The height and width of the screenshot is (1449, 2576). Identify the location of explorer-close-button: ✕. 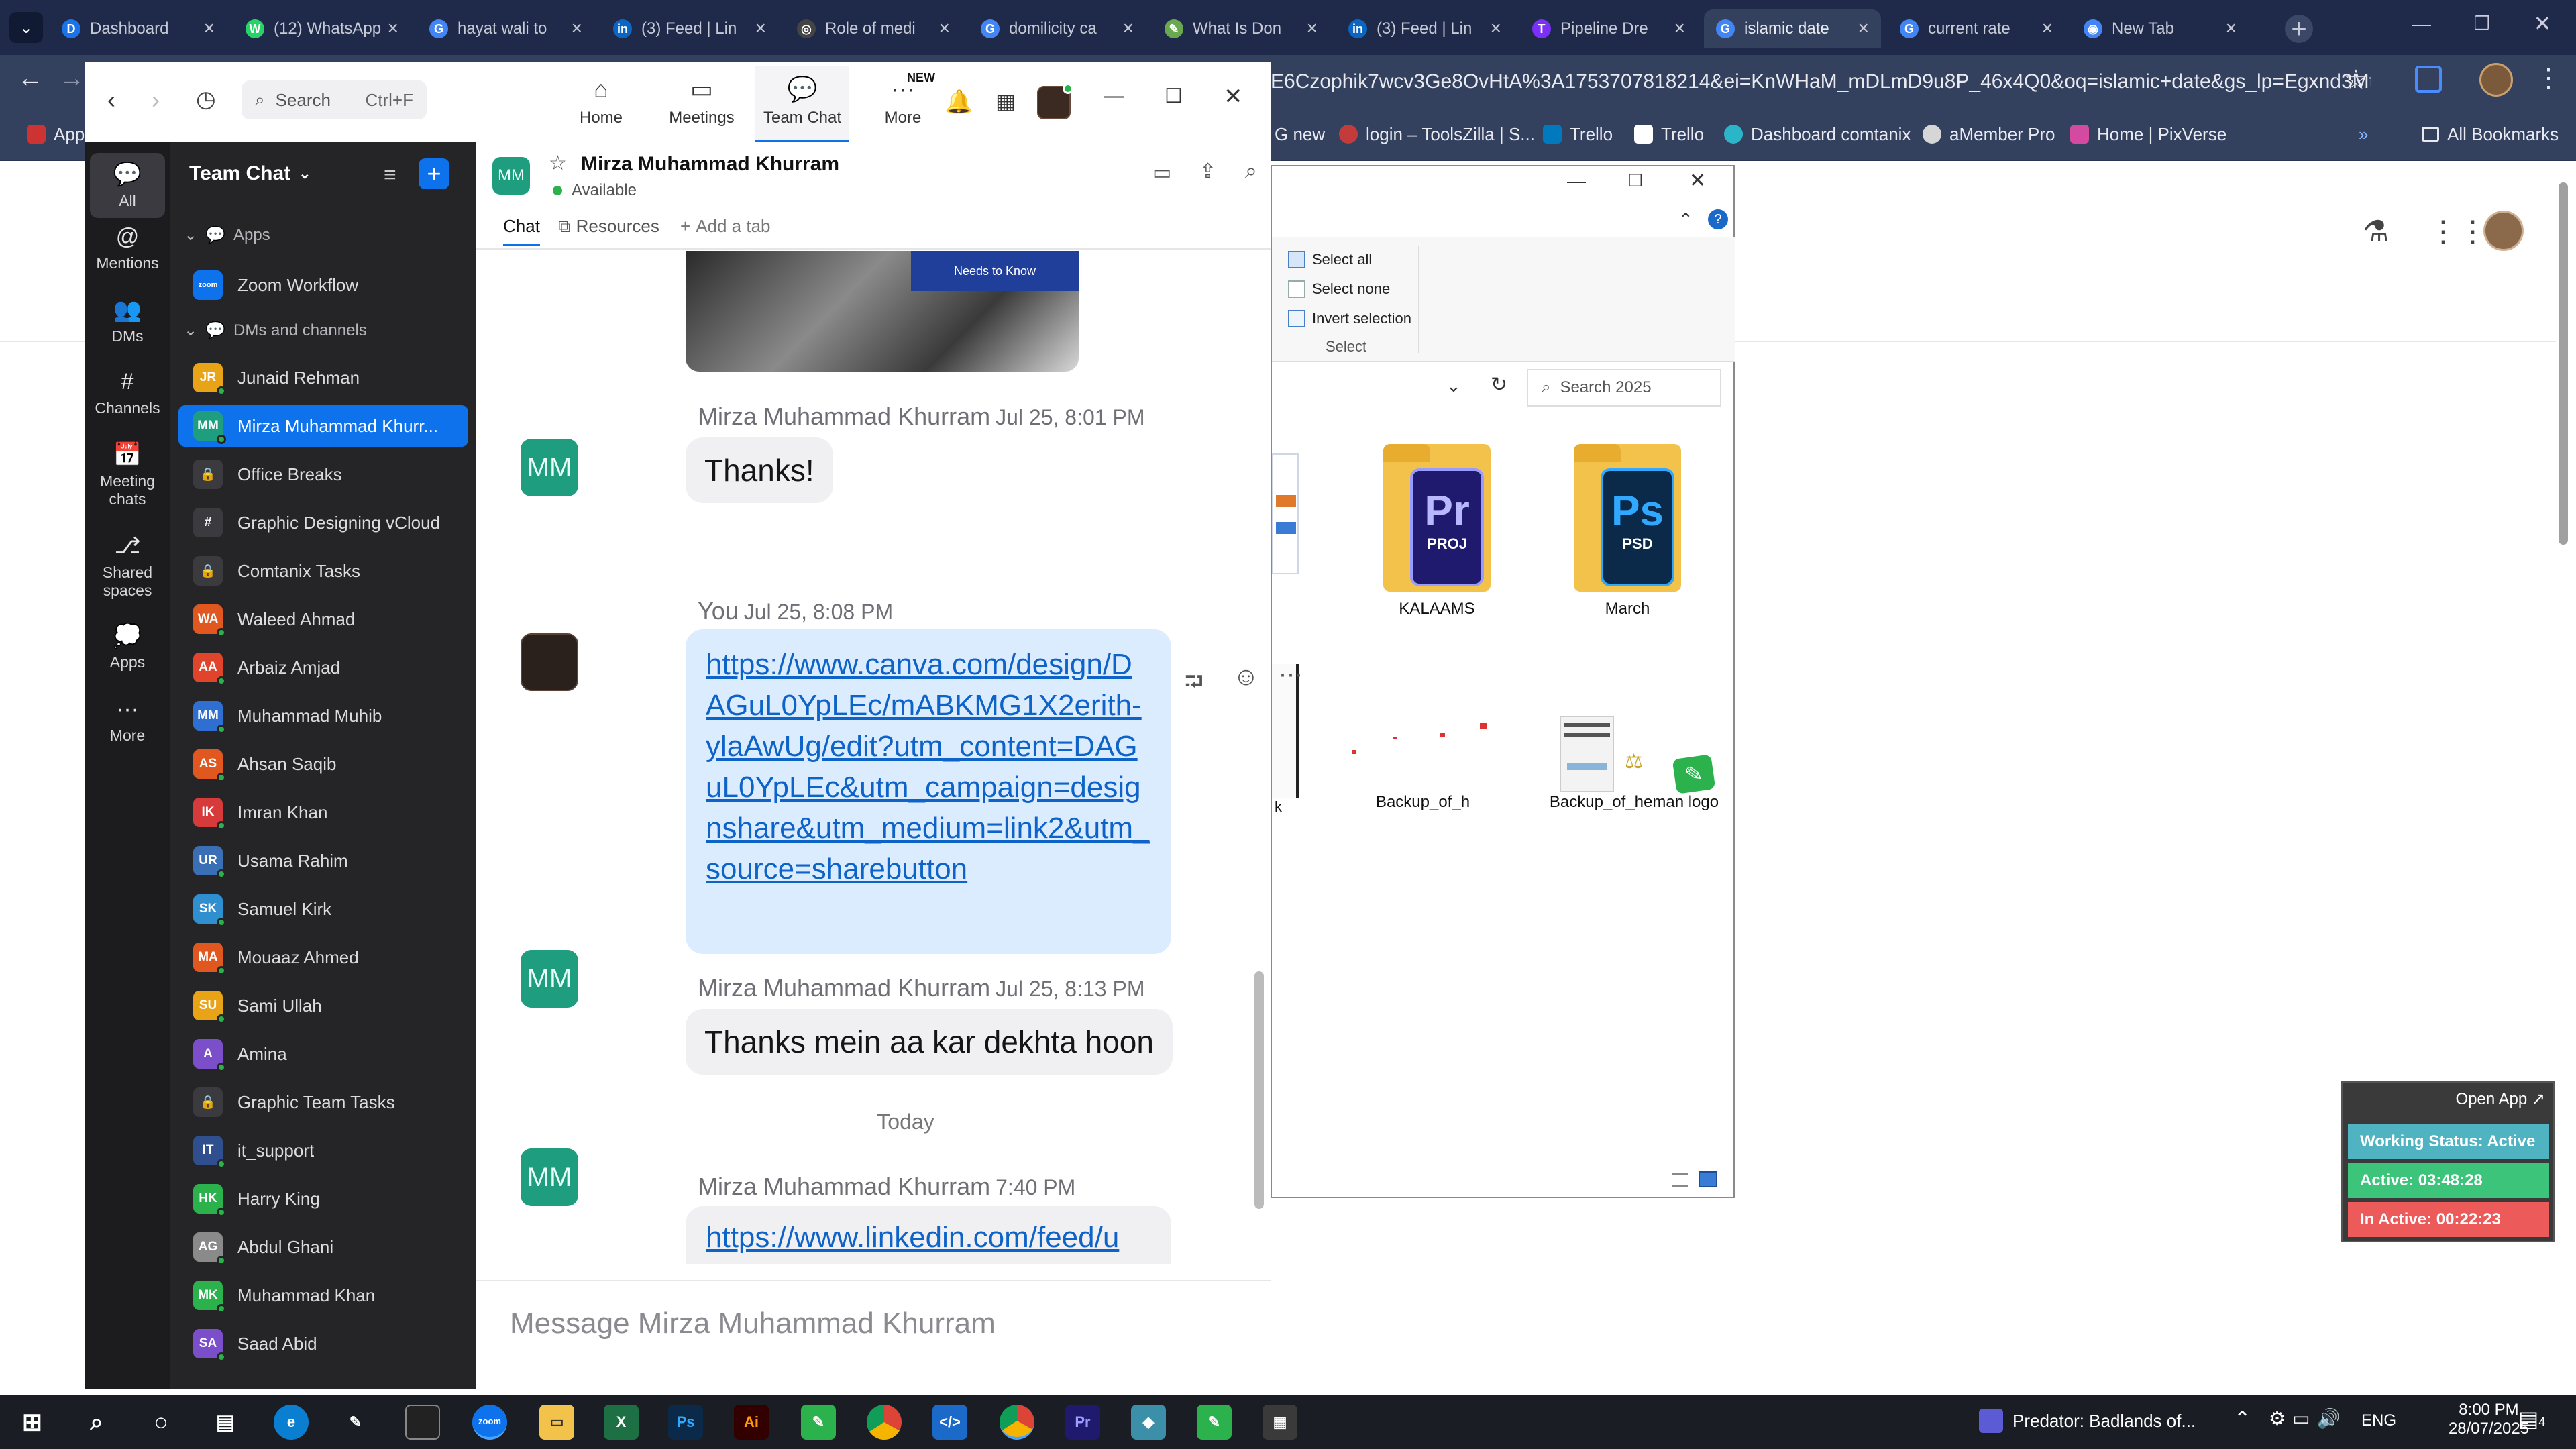
(1697, 181).